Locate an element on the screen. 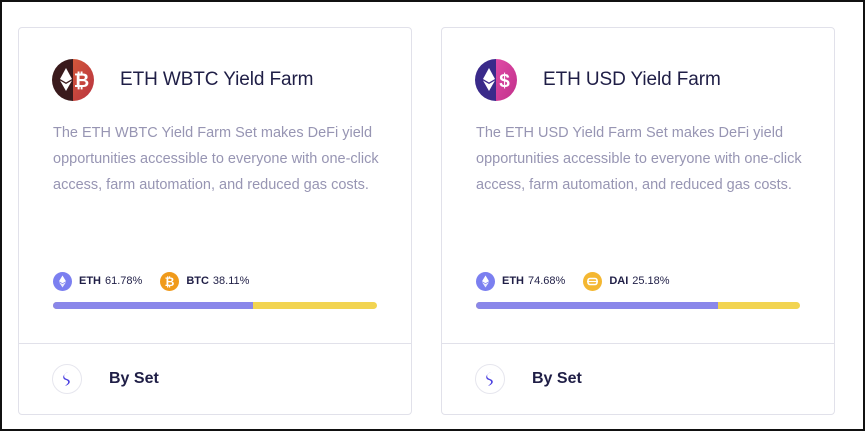 The width and height of the screenshot is (865, 431). allocation-eth: ETH 74.68% is located at coordinates (521, 281).